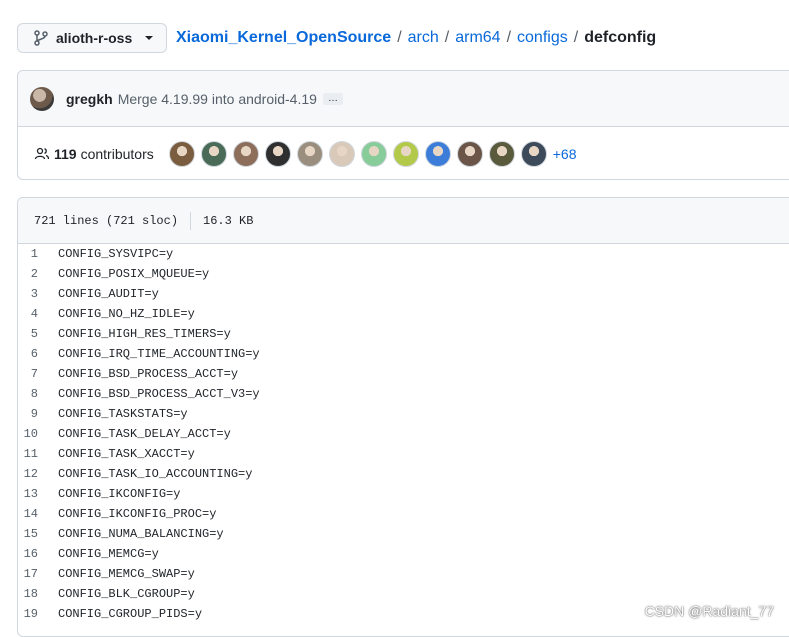  I want to click on breadcrumb-arch-link: arch, so click(423, 38).